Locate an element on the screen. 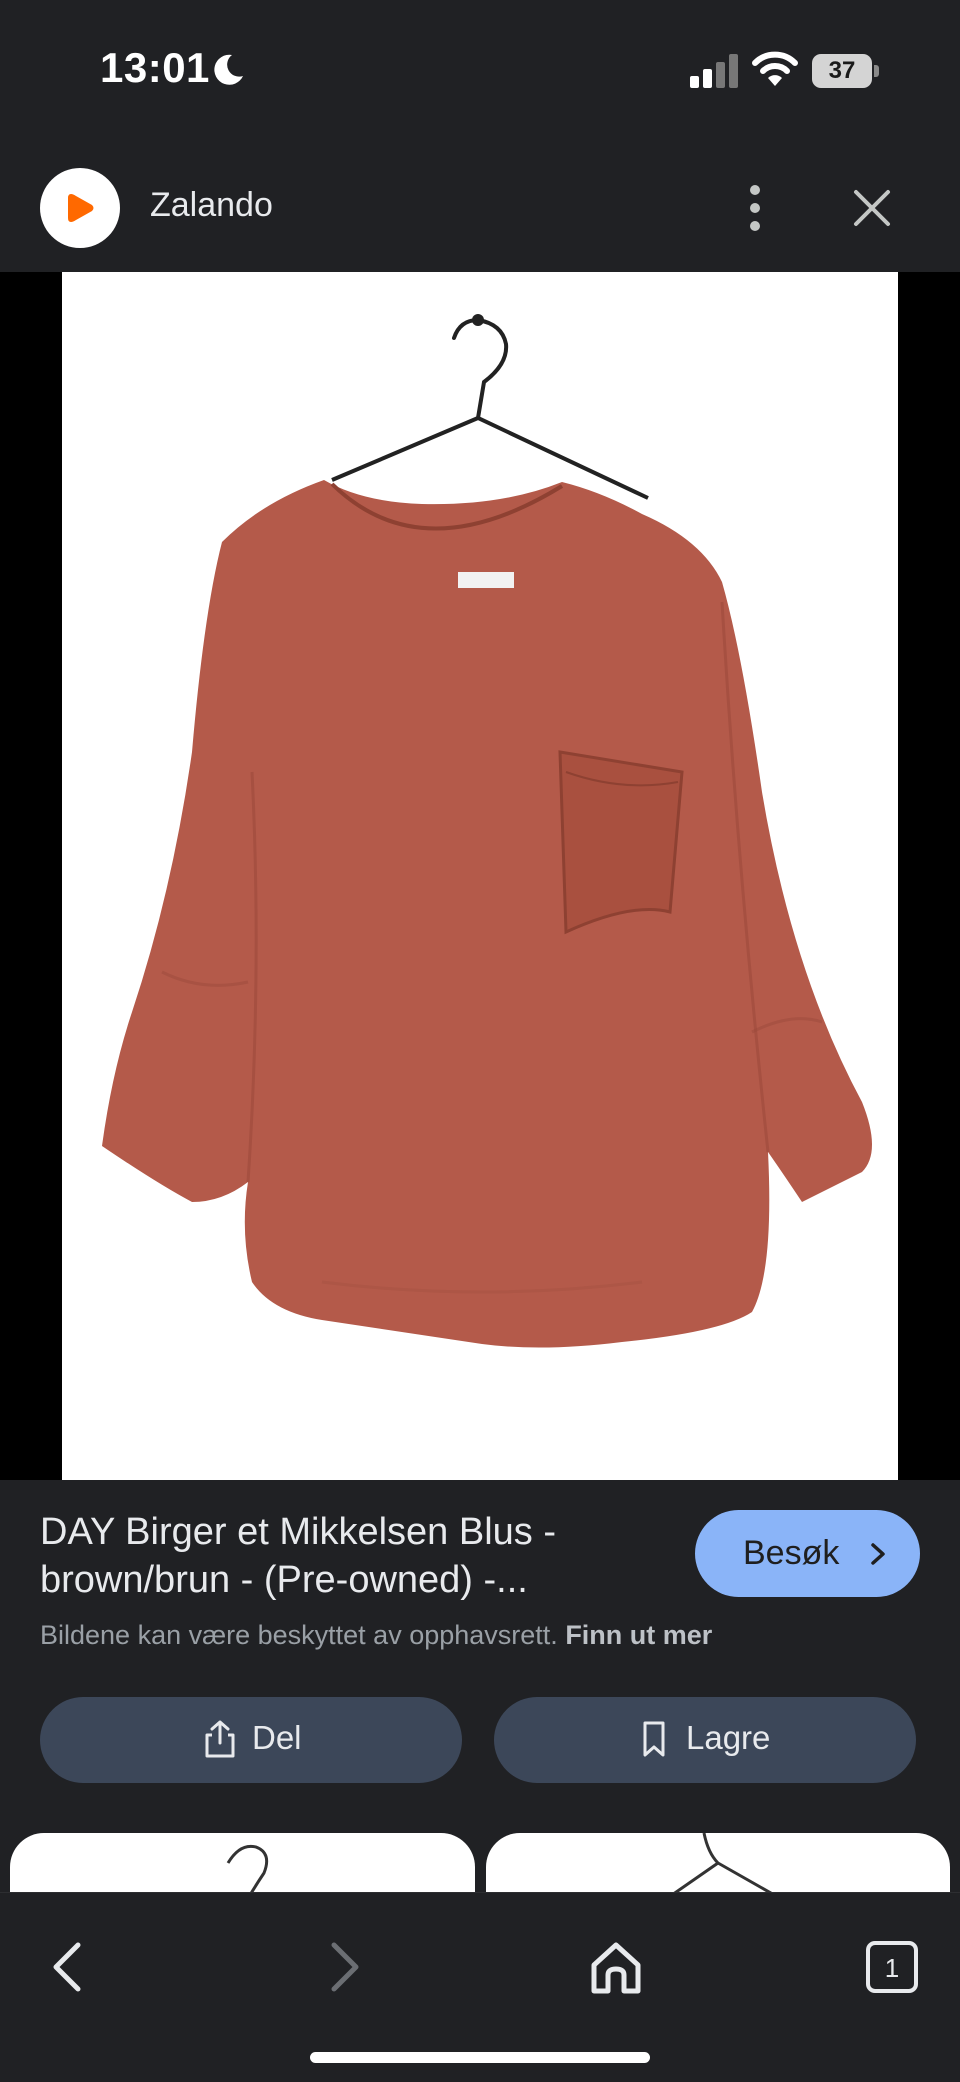  home-icon is located at coordinates (616, 1967).